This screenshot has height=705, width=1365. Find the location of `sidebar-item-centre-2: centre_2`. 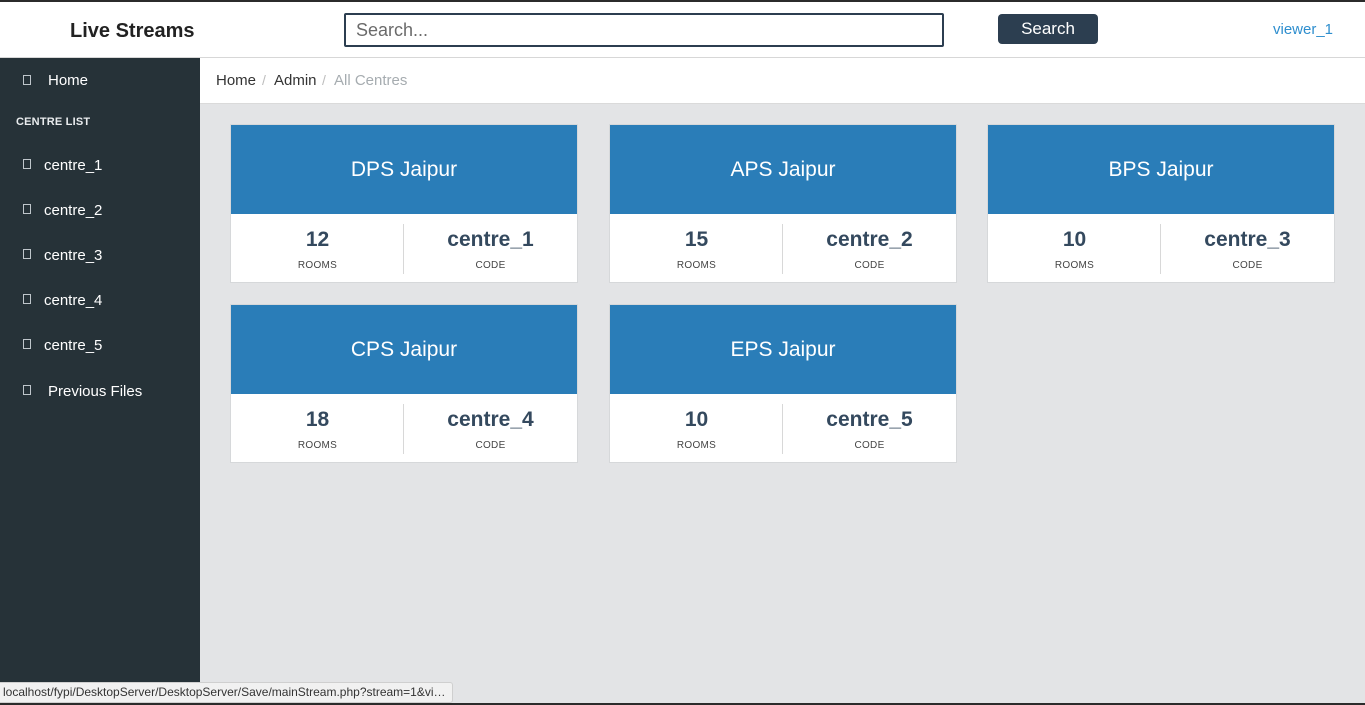

sidebar-item-centre-2: centre_2 is located at coordinates (100, 216).